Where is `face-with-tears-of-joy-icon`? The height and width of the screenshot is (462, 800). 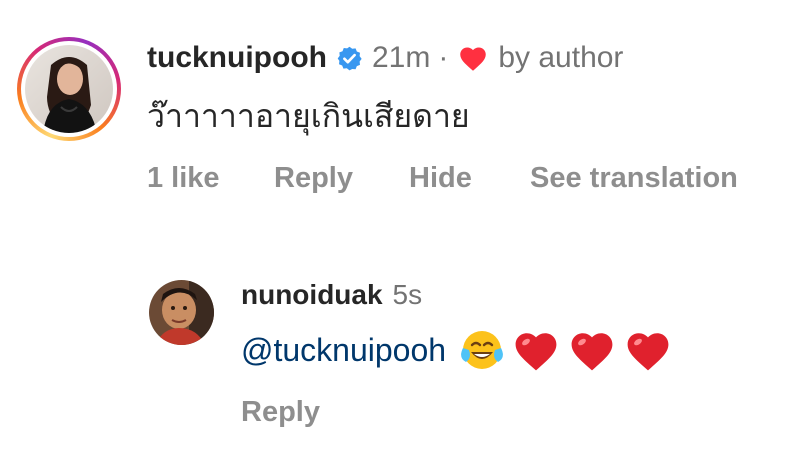
face-with-tears-of-joy-icon is located at coordinates (482, 350).